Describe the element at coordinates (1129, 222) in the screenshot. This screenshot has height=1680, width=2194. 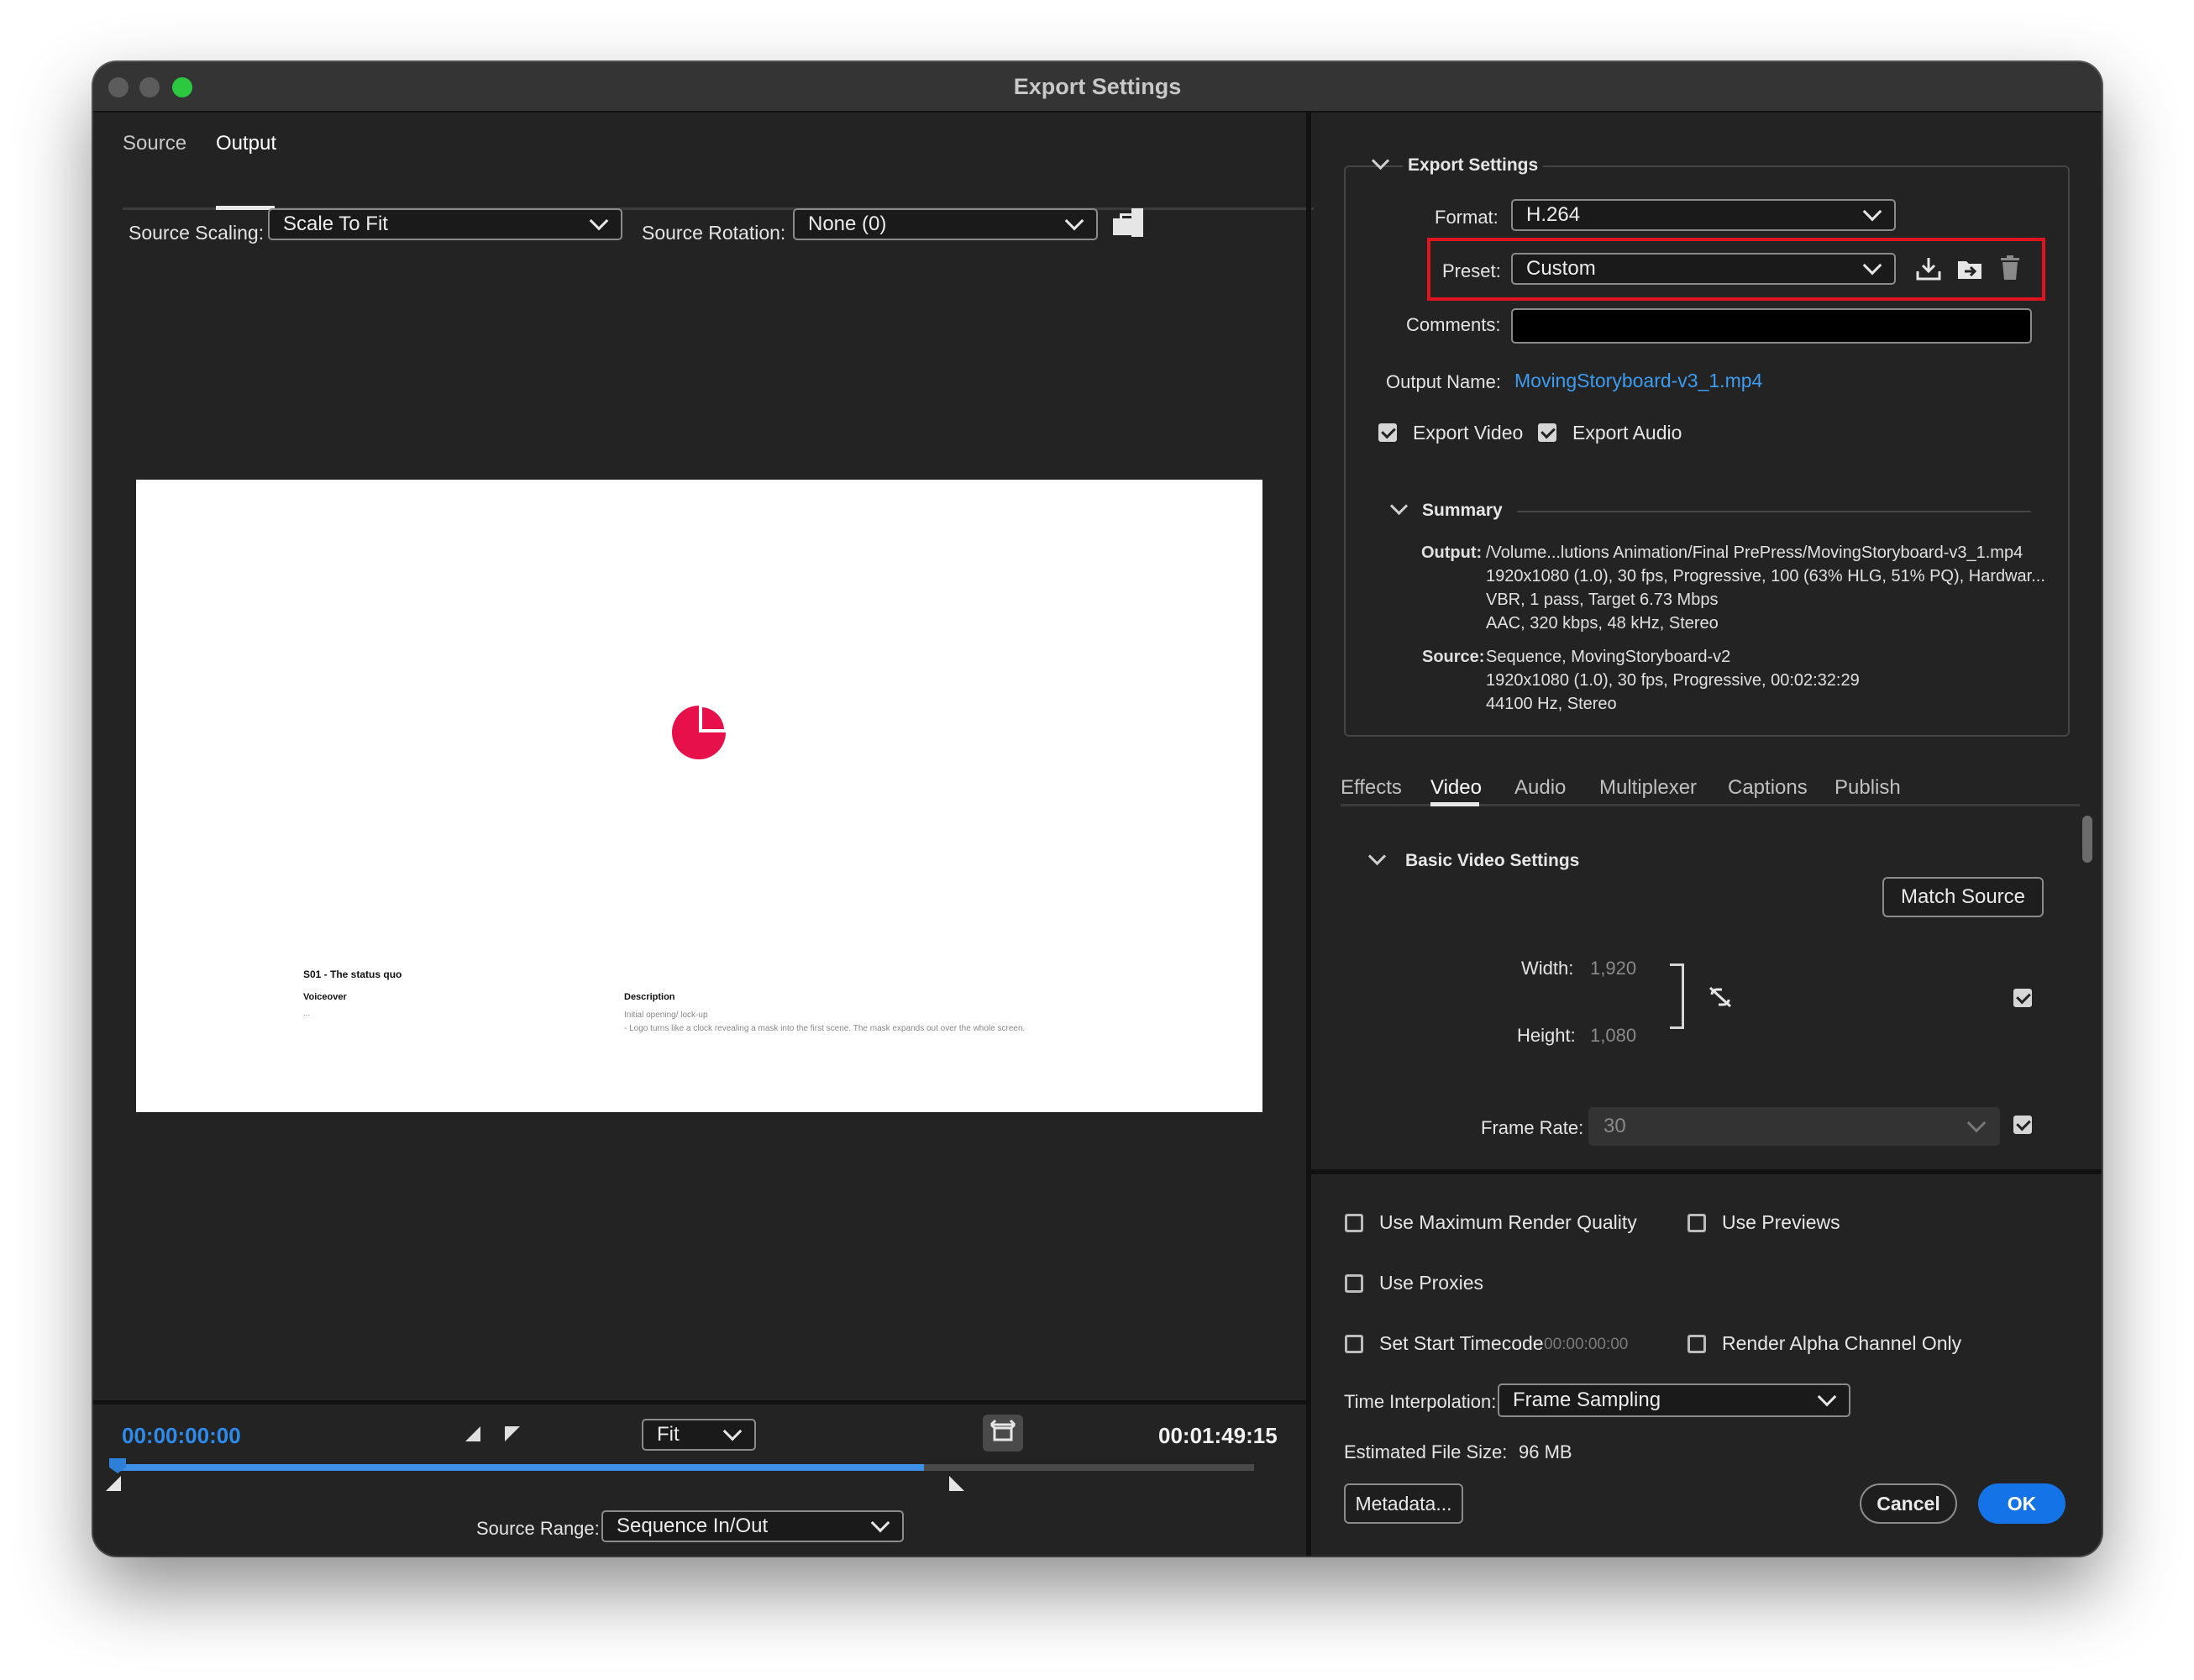
I see `crop-output-icon` at that location.